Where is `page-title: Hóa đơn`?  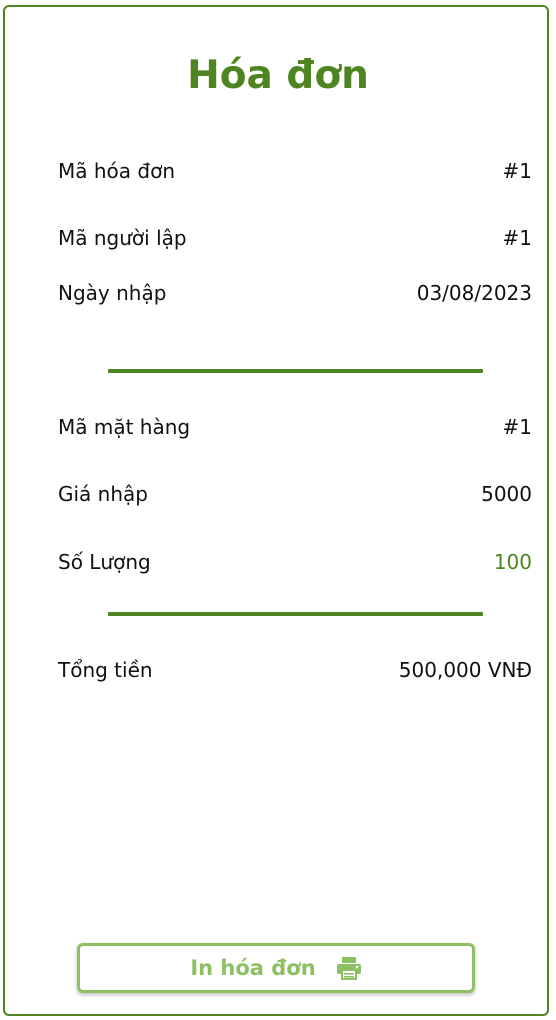
page-title: Hóa đơn is located at coordinates (278, 75).